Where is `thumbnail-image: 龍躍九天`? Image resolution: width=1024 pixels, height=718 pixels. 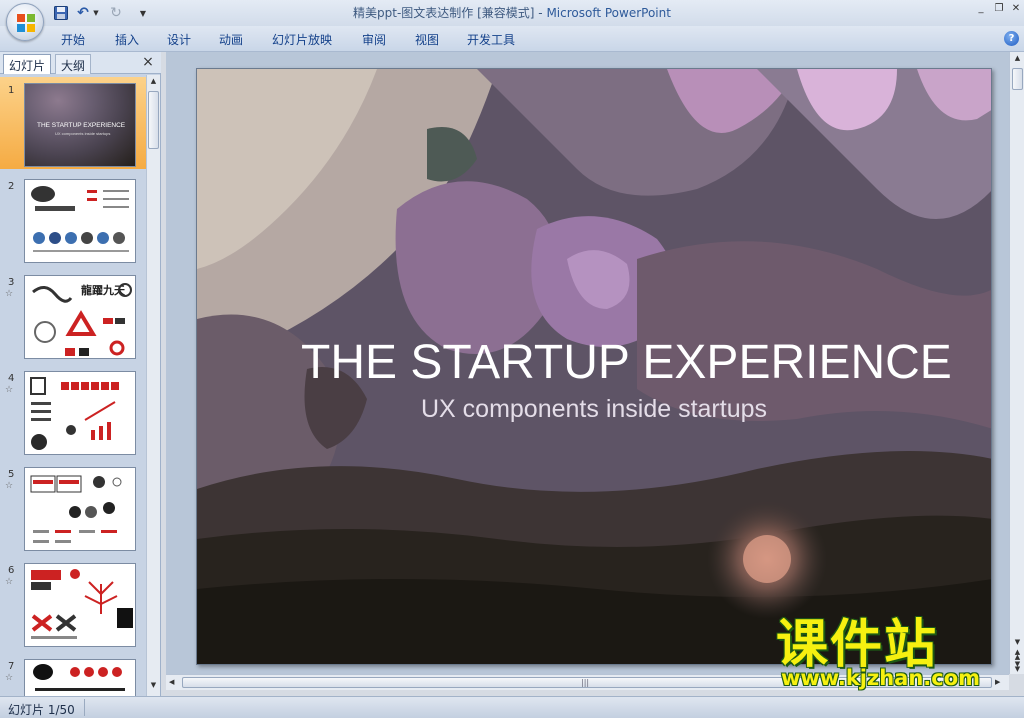
thumbnail-image: 龍躍九天 is located at coordinates (80, 317).